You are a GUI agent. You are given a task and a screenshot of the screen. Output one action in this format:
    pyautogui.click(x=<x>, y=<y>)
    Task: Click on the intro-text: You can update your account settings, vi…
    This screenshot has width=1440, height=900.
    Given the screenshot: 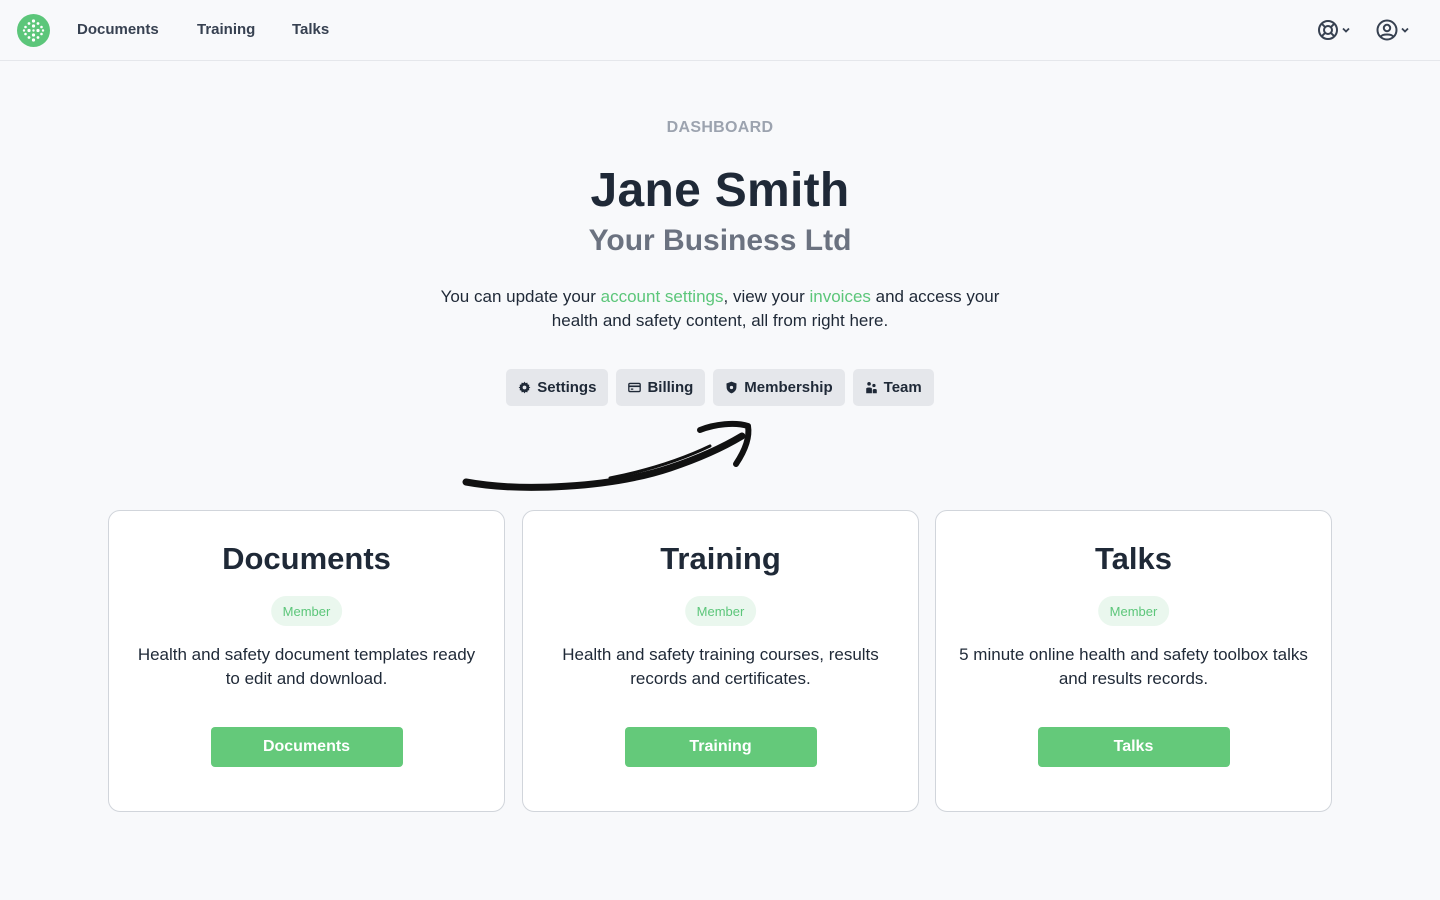 What is the action you would take?
    pyautogui.click(x=720, y=309)
    